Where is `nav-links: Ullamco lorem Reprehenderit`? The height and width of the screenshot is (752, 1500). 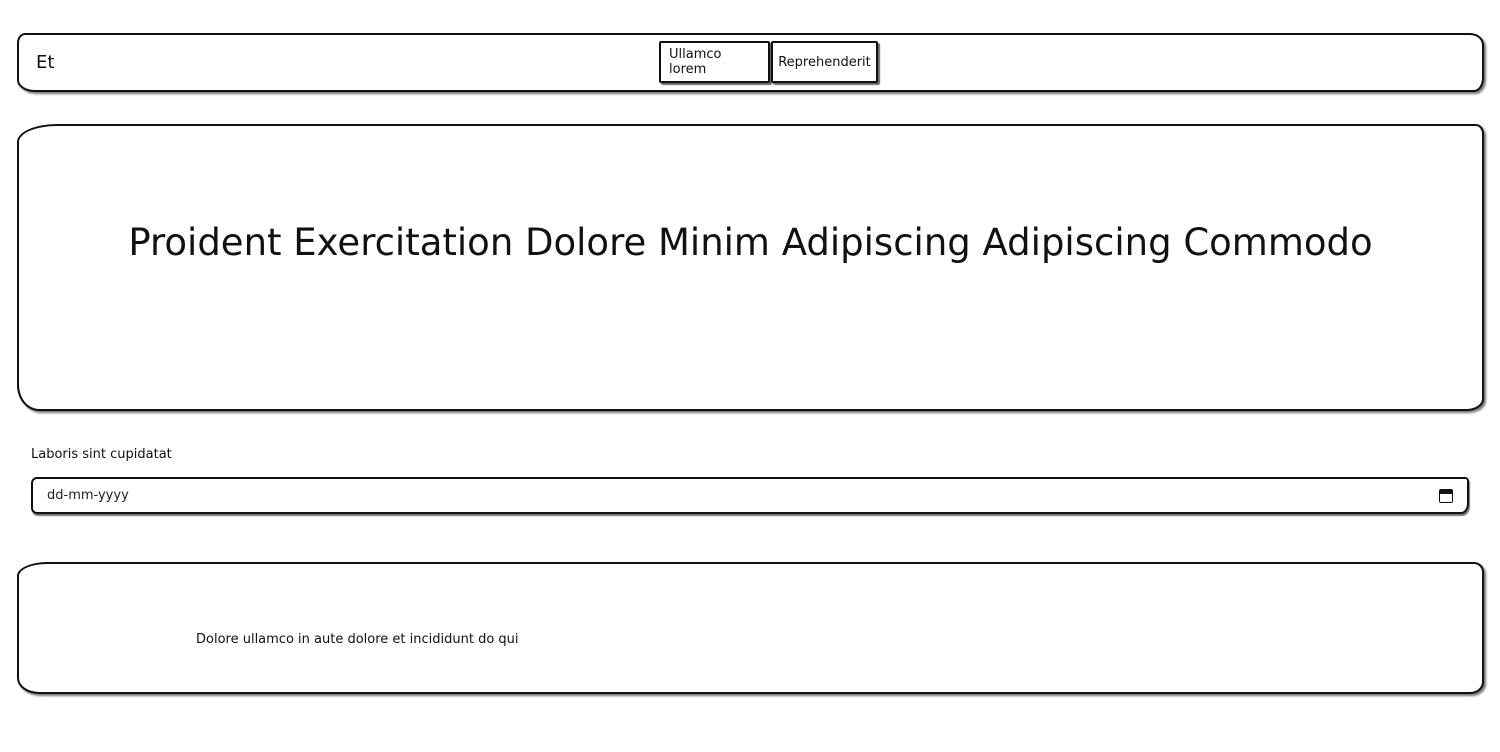
nav-links: Ullamco lorem Reprehenderit is located at coordinates (768, 62).